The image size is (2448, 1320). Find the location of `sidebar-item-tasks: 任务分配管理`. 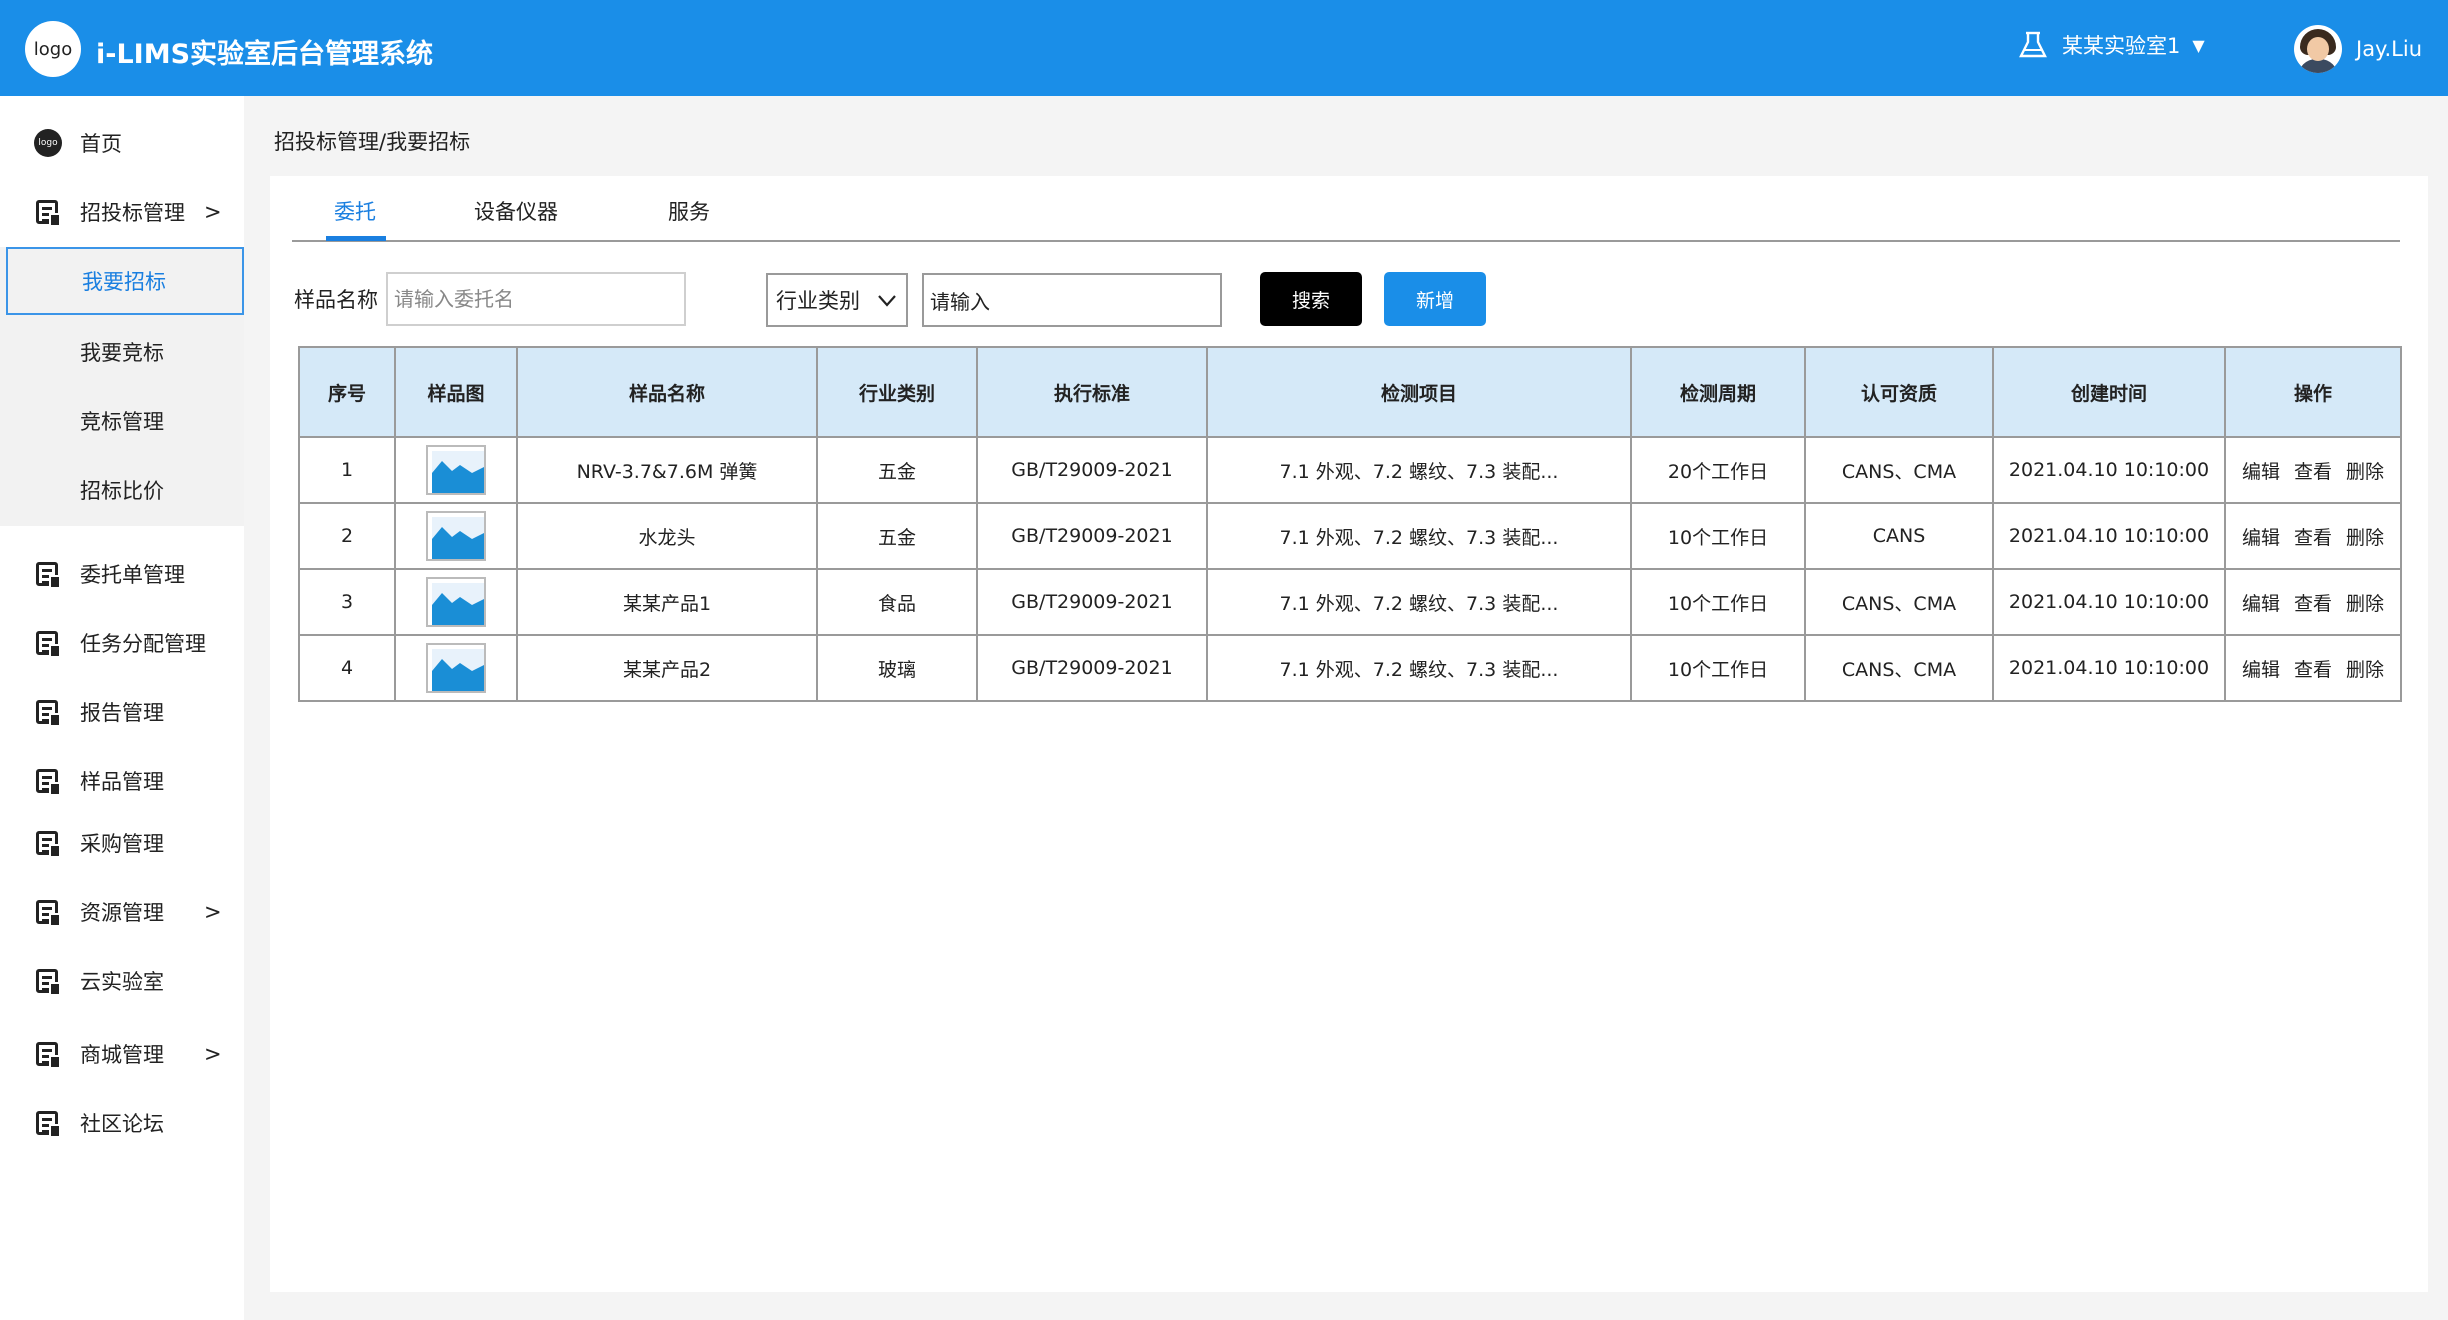

sidebar-item-tasks: 任务分配管理 is located at coordinates (122, 643).